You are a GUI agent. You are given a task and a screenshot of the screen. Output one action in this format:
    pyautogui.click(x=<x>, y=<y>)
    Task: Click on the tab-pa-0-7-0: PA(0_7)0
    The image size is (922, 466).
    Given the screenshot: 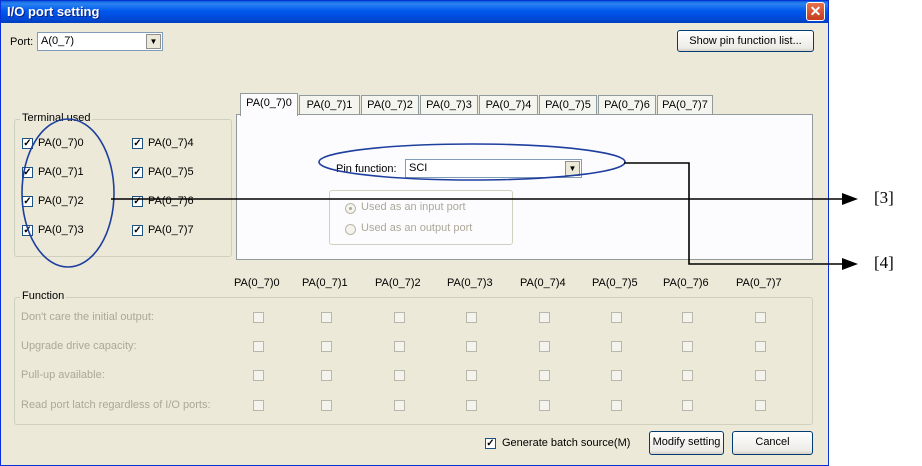 What is the action you would take?
    pyautogui.click(x=269, y=104)
    